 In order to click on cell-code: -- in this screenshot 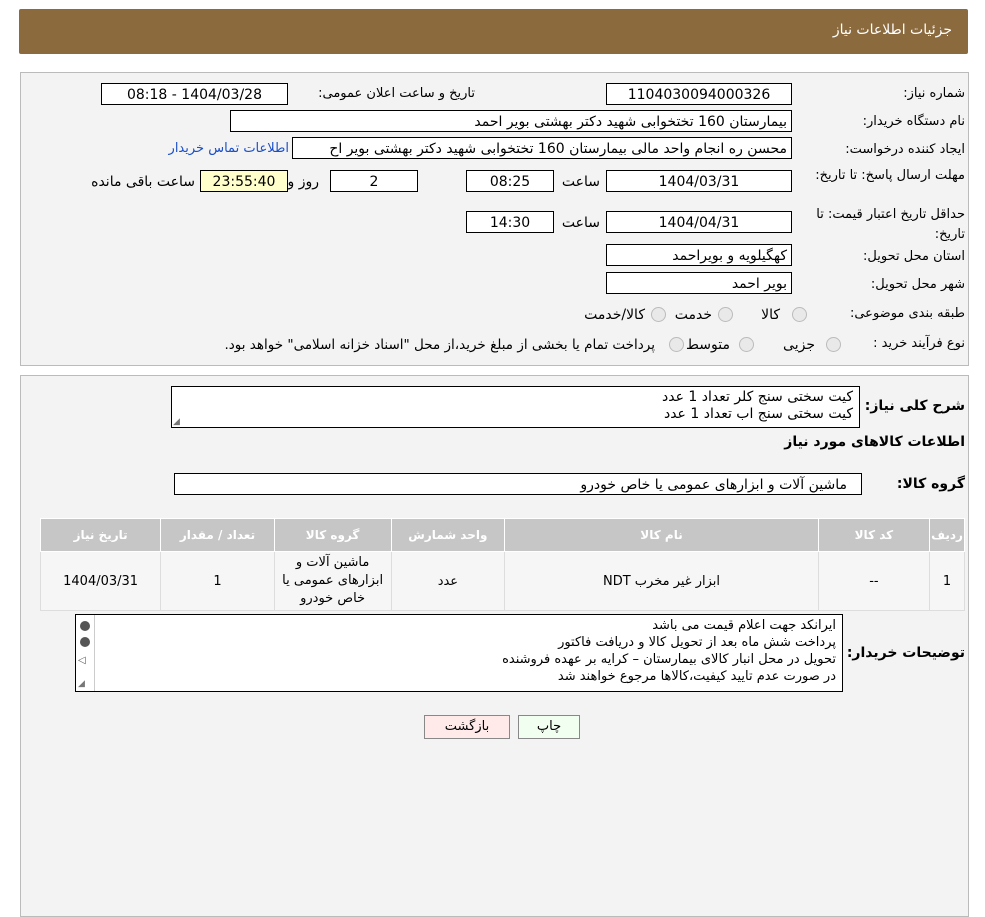, I will do `click(874, 581)`.